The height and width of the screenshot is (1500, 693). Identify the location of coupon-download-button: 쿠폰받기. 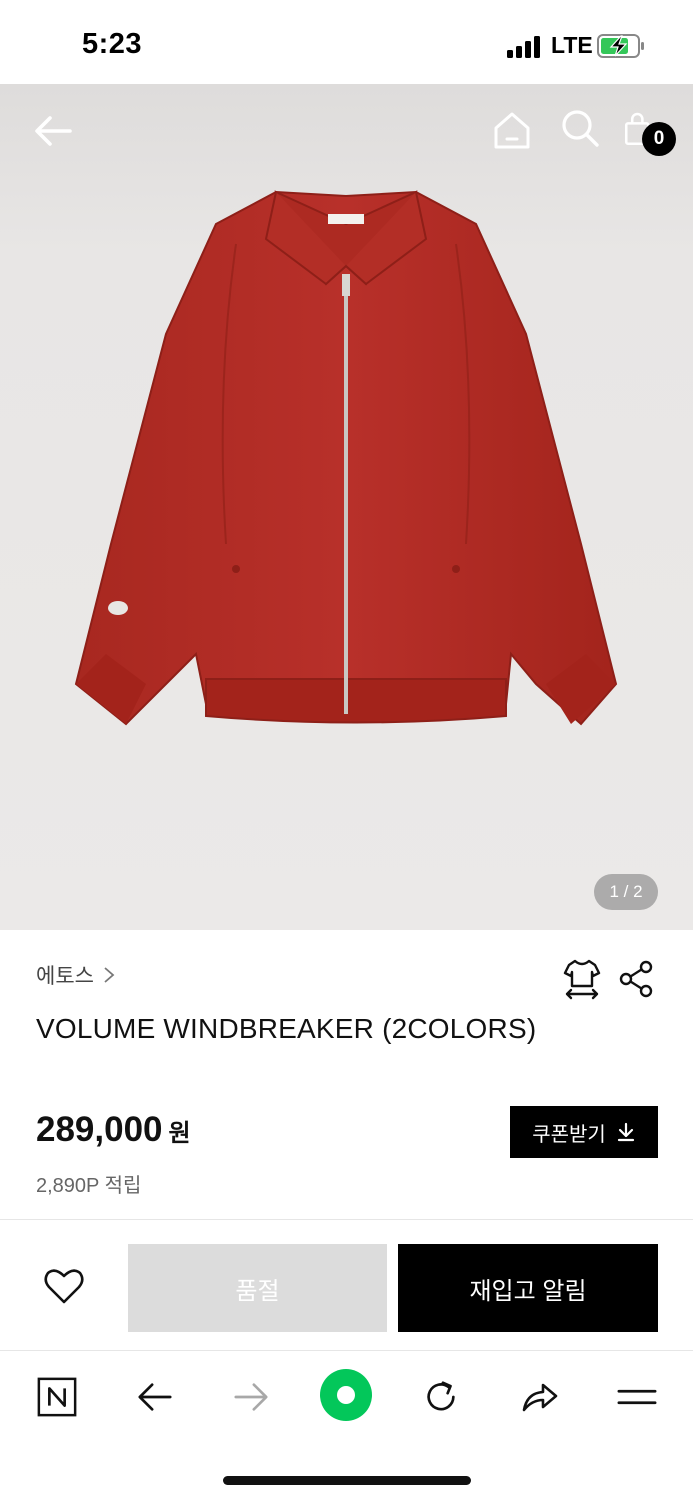
(584, 1132).